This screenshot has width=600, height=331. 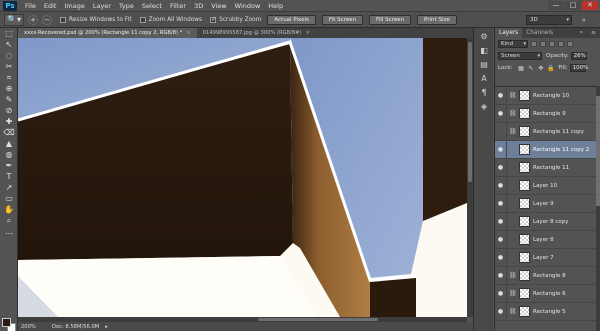 I want to click on menu-file: File, so click(x=30, y=6).